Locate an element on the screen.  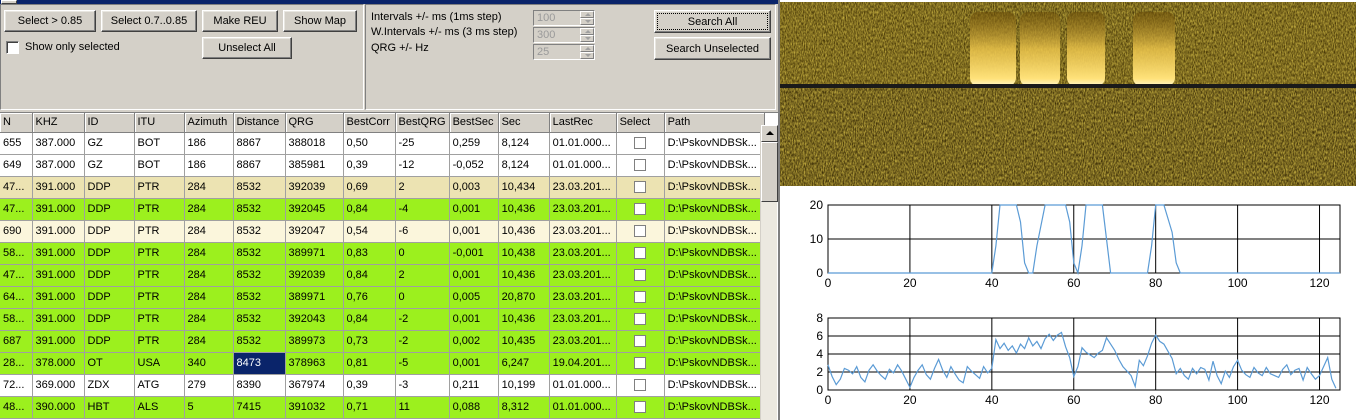
column-header-lastrec: LastRec is located at coordinates (583, 123).